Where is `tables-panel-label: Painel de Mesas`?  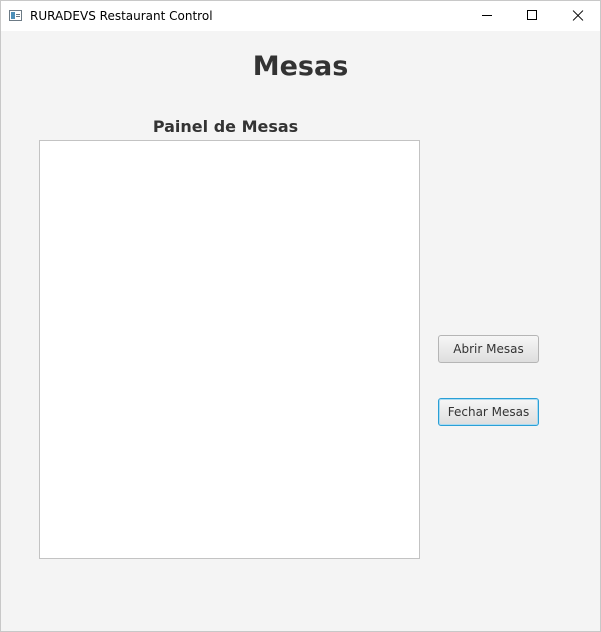 tables-panel-label: Painel de Mesas is located at coordinates (225, 126).